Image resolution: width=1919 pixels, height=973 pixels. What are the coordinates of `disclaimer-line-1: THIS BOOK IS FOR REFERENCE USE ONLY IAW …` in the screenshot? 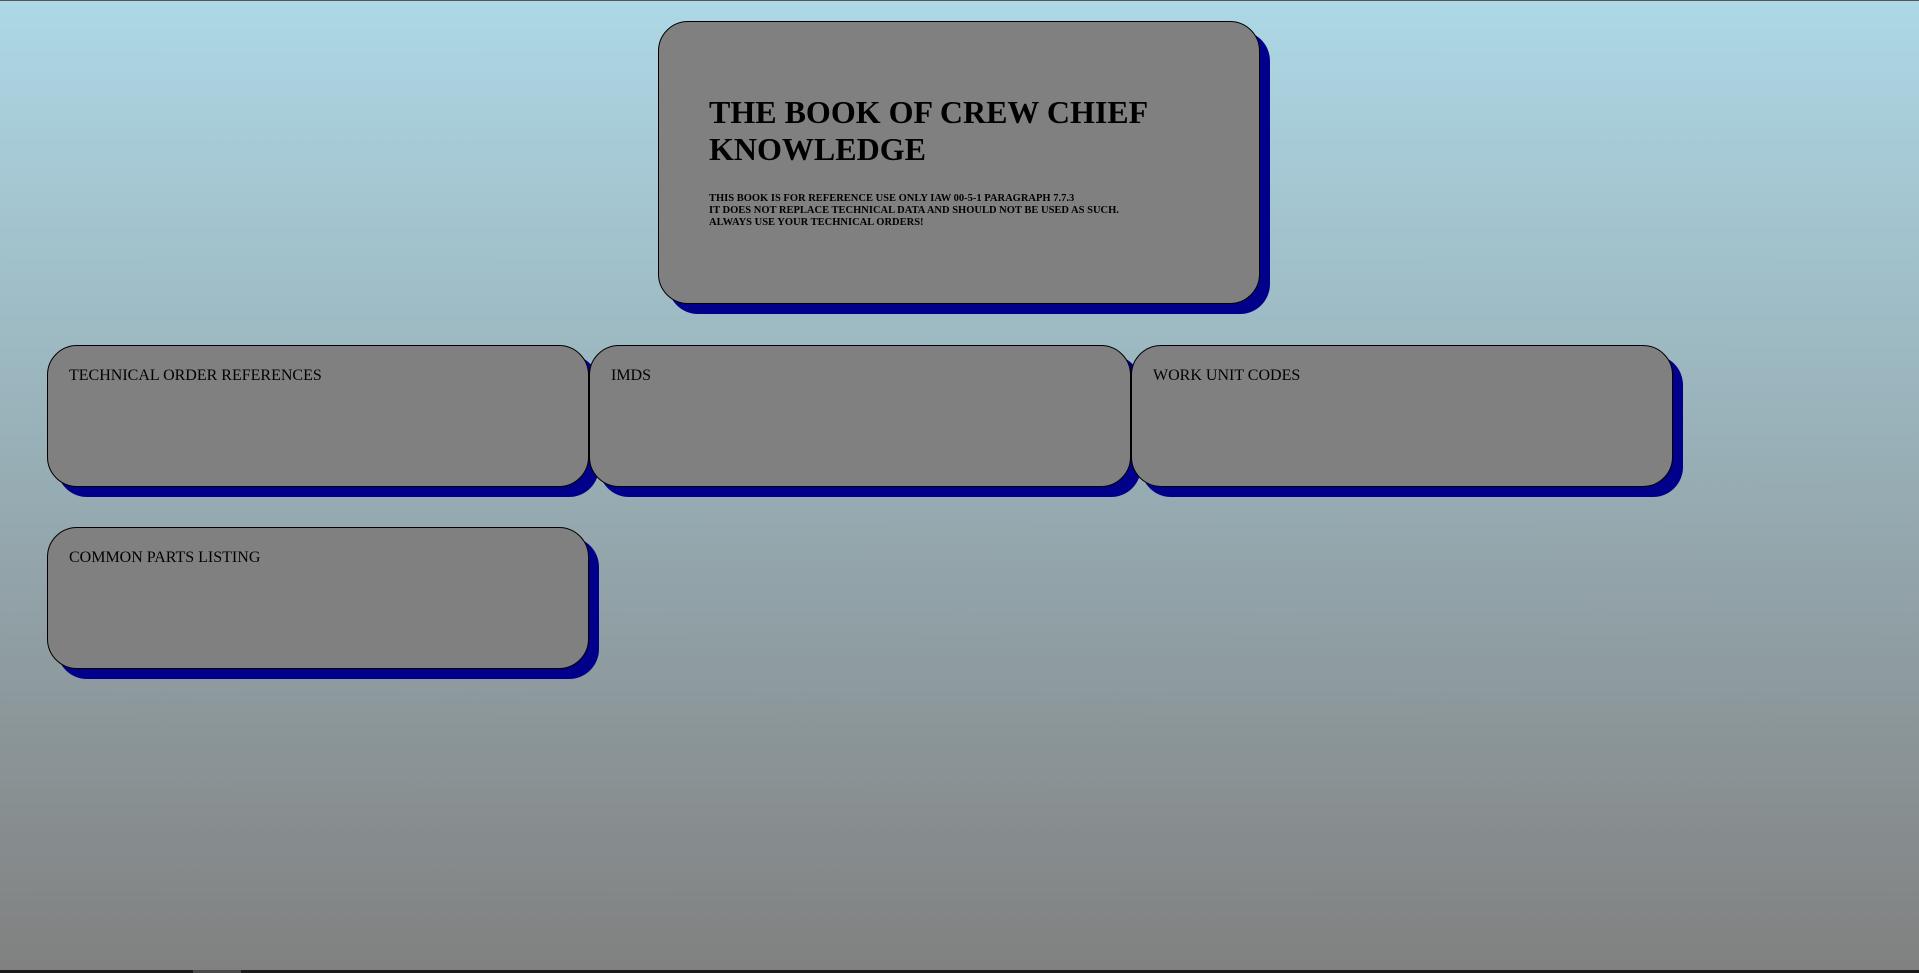 It's located at (892, 198).